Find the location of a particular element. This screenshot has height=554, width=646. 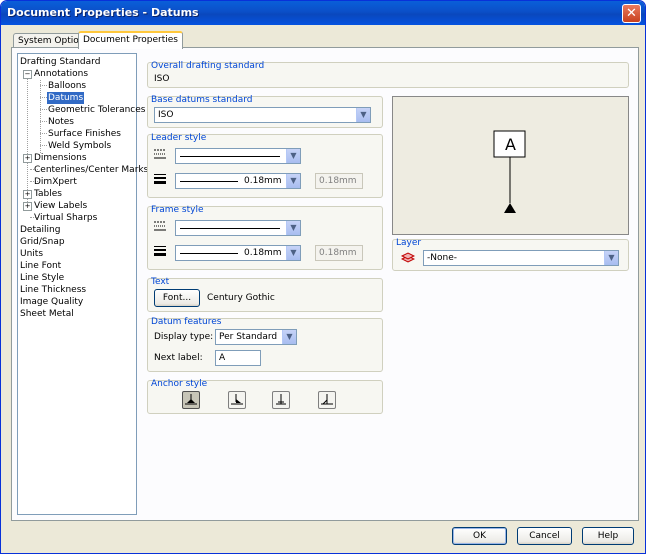

anchor-right-icon is located at coordinates (237, 399).